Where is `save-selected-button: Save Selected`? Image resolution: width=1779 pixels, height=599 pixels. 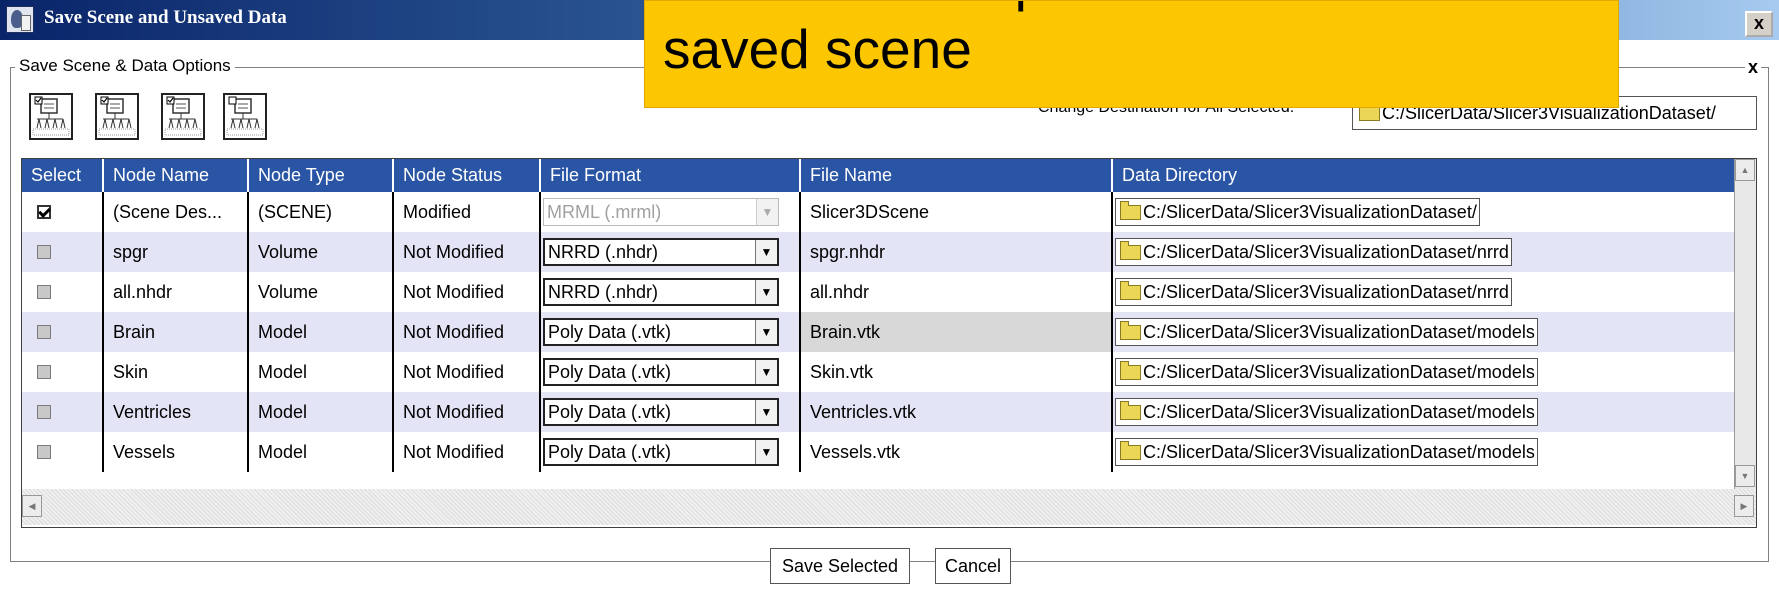 save-selected-button: Save Selected is located at coordinates (840, 566).